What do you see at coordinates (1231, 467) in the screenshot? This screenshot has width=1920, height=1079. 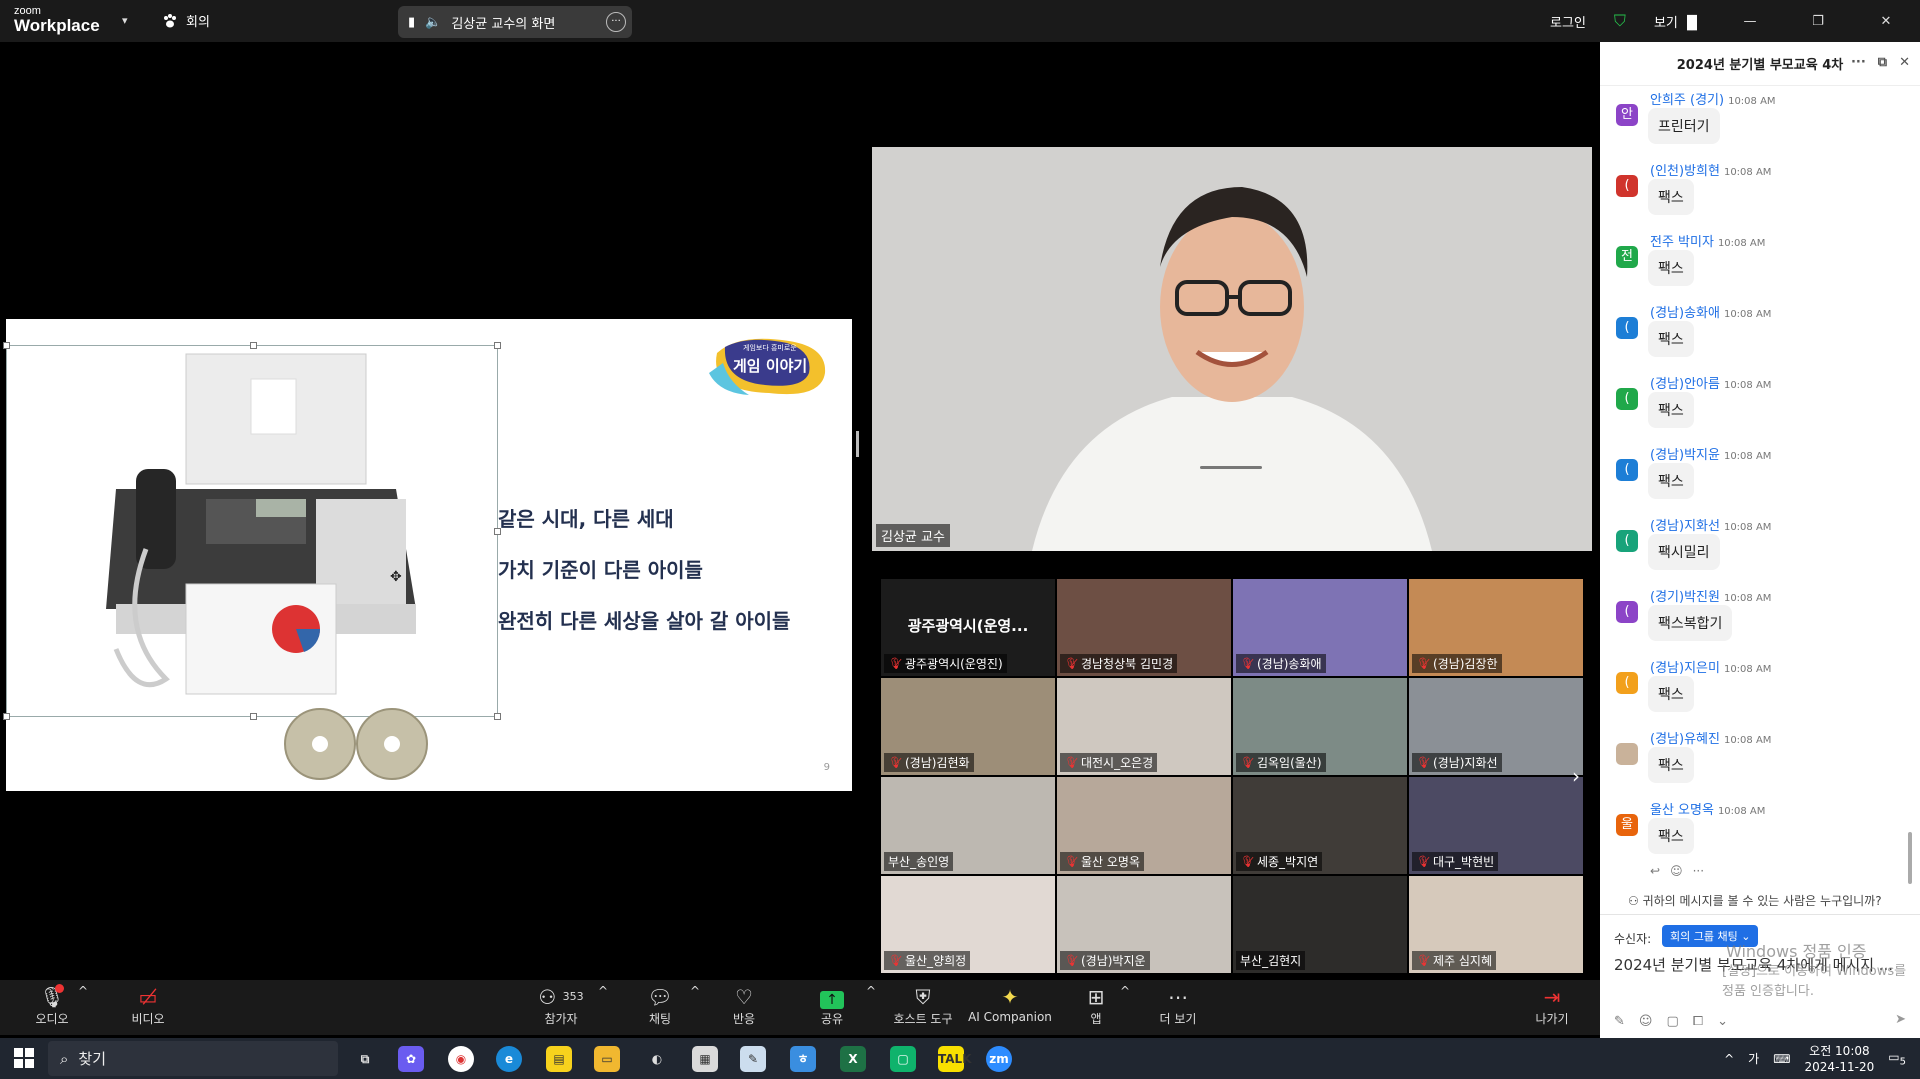 I see `gallery-drag-handle` at bounding box center [1231, 467].